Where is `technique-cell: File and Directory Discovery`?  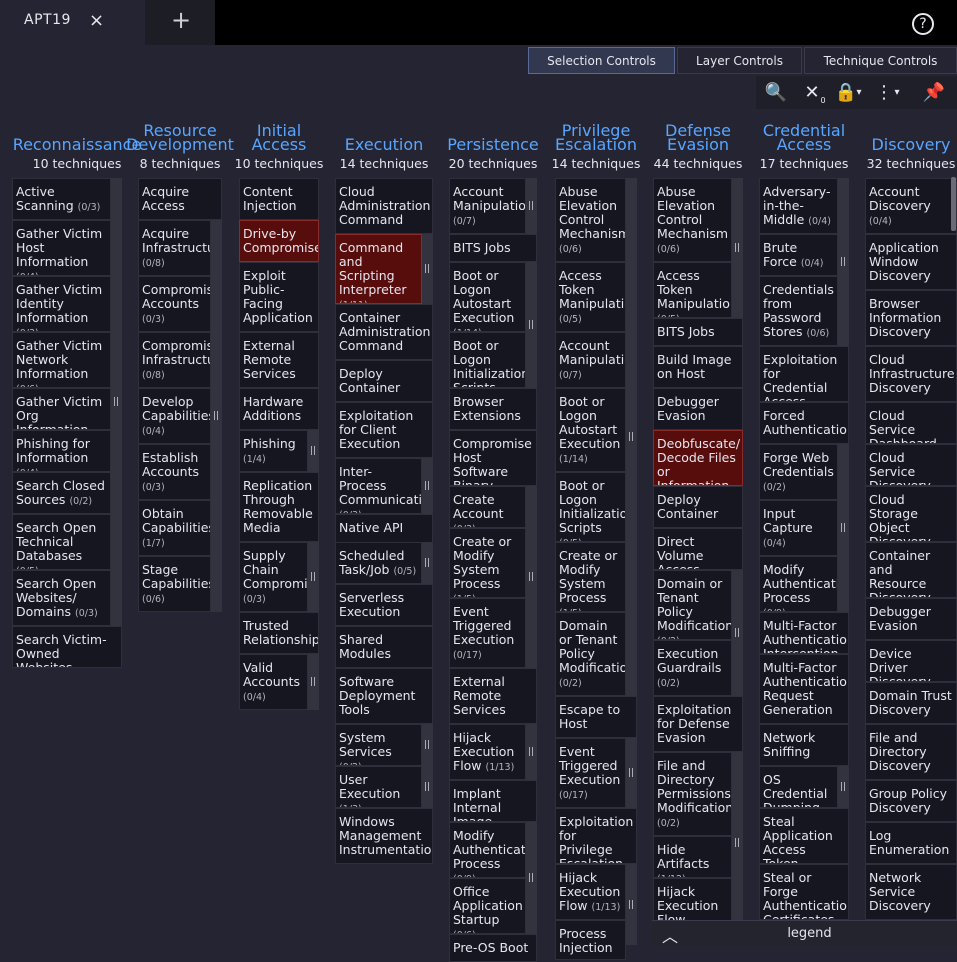
technique-cell: File and Directory Discovery is located at coordinates (911, 752).